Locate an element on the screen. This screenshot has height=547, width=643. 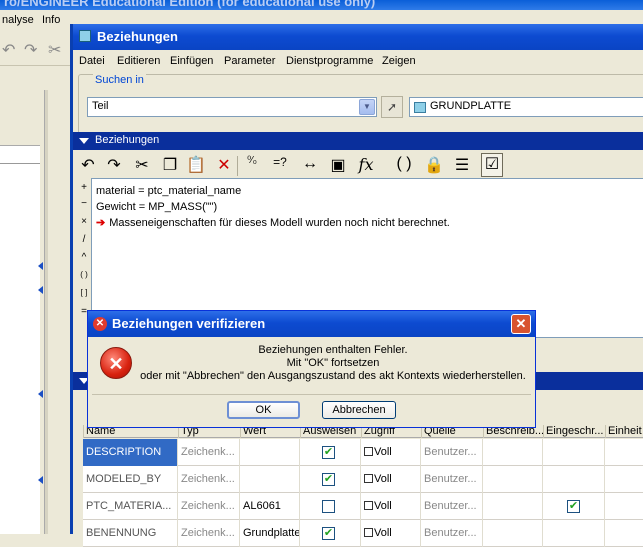
verify-icon: ▣ is located at coordinates (338, 165).